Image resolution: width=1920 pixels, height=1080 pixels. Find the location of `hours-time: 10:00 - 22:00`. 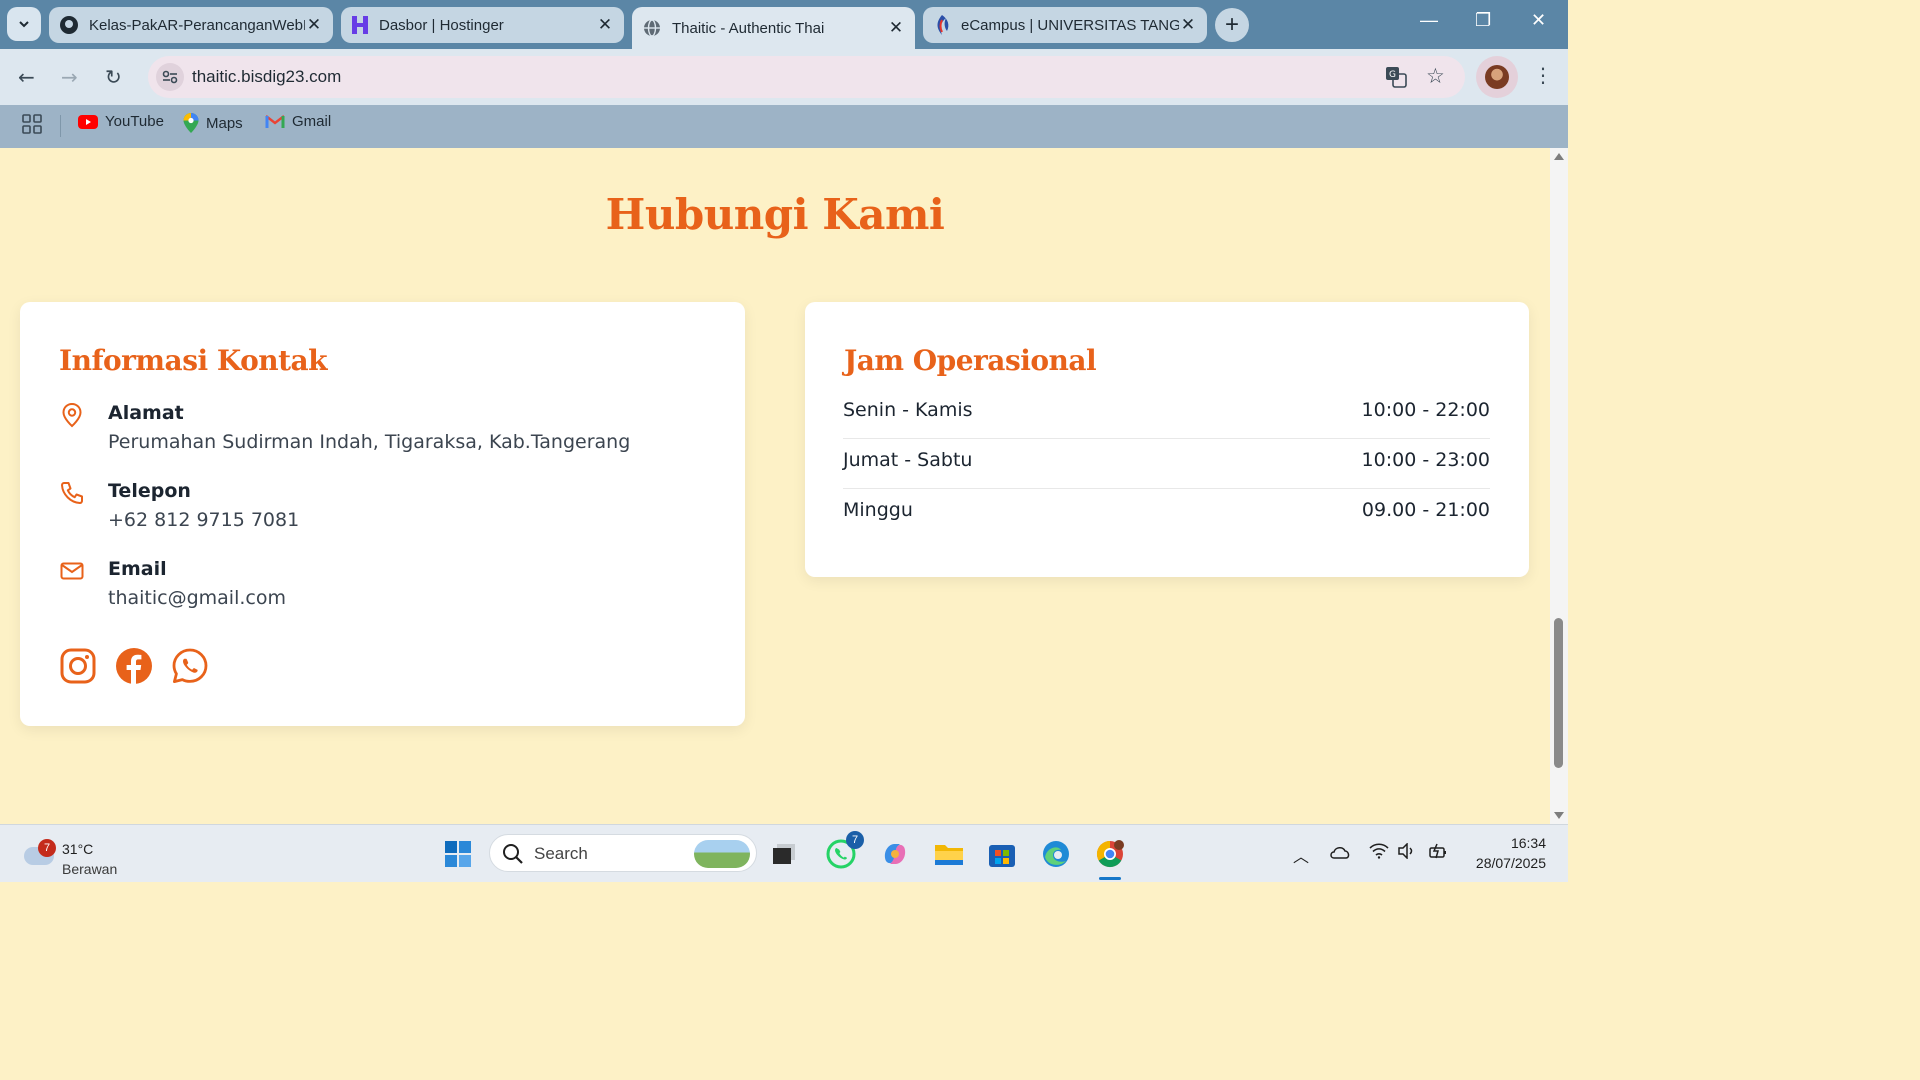

hours-time: 10:00 - 22:00 is located at coordinates (1425, 410).